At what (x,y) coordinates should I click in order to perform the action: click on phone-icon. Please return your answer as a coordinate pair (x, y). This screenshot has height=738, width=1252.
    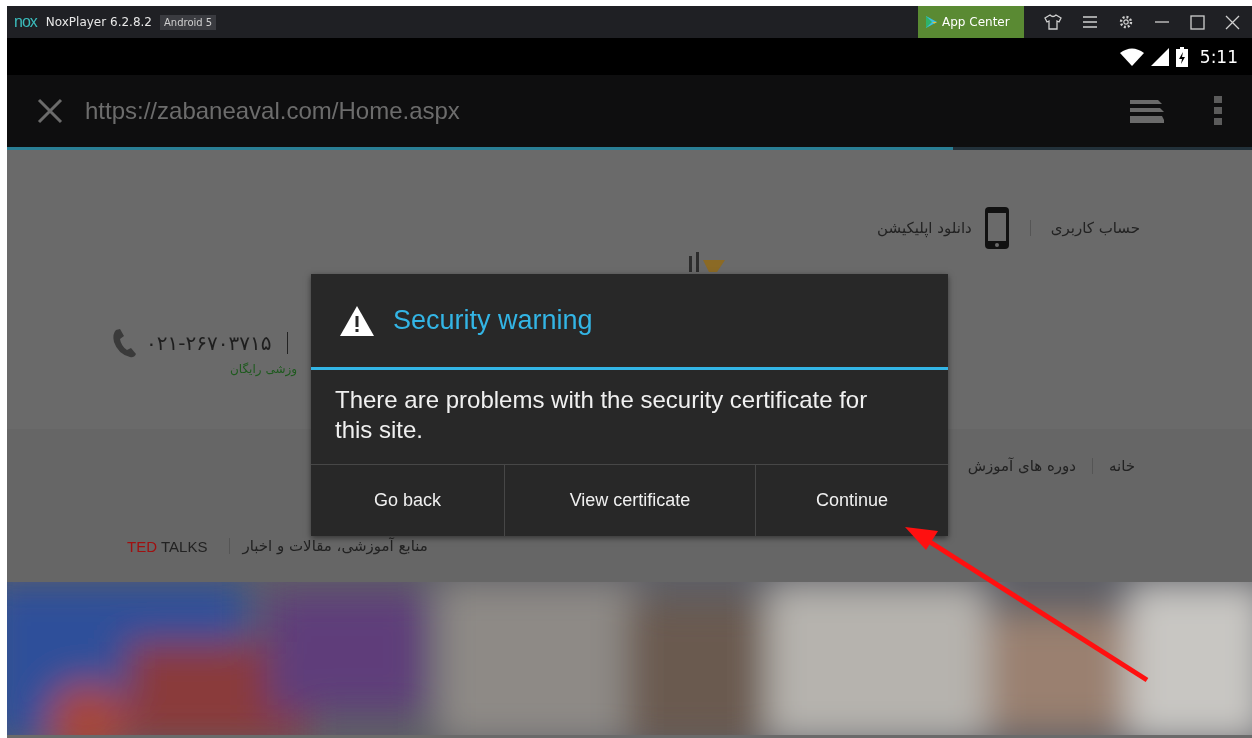
    Looking at the image, I should click on (125, 343).